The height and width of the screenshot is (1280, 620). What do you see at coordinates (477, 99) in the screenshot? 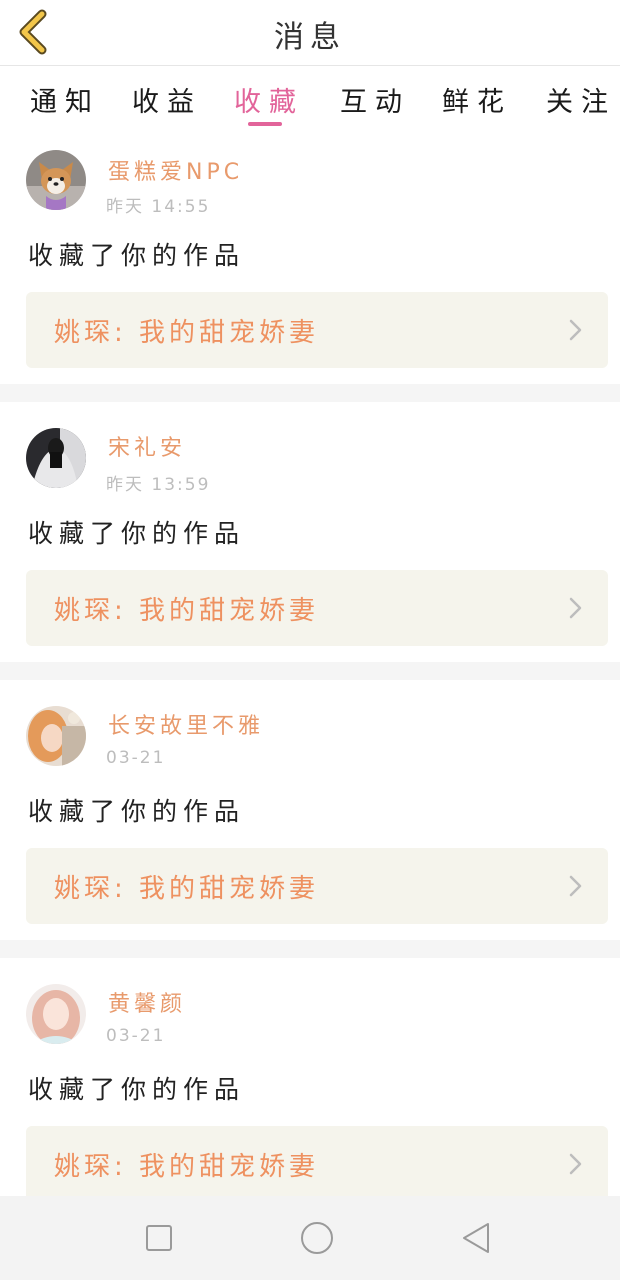
I see `tab-flowers: 鲜花` at bounding box center [477, 99].